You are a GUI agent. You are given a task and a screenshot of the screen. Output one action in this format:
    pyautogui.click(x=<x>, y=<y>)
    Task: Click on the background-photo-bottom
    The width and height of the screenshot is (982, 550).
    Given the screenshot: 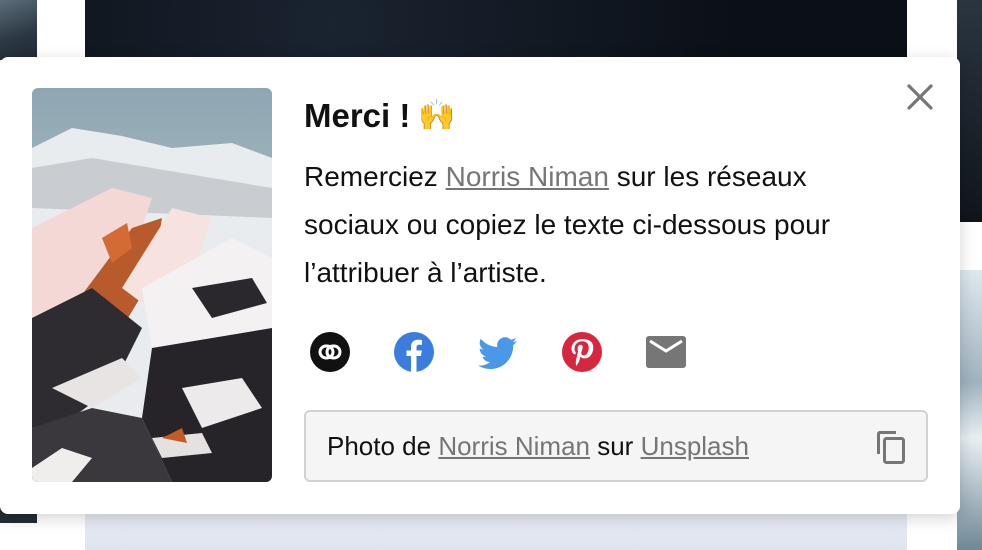 What is the action you would take?
    pyautogui.click(x=496, y=530)
    